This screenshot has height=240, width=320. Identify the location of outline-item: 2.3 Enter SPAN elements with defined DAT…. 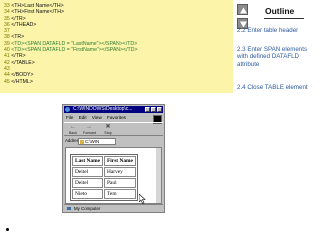
(277, 57).